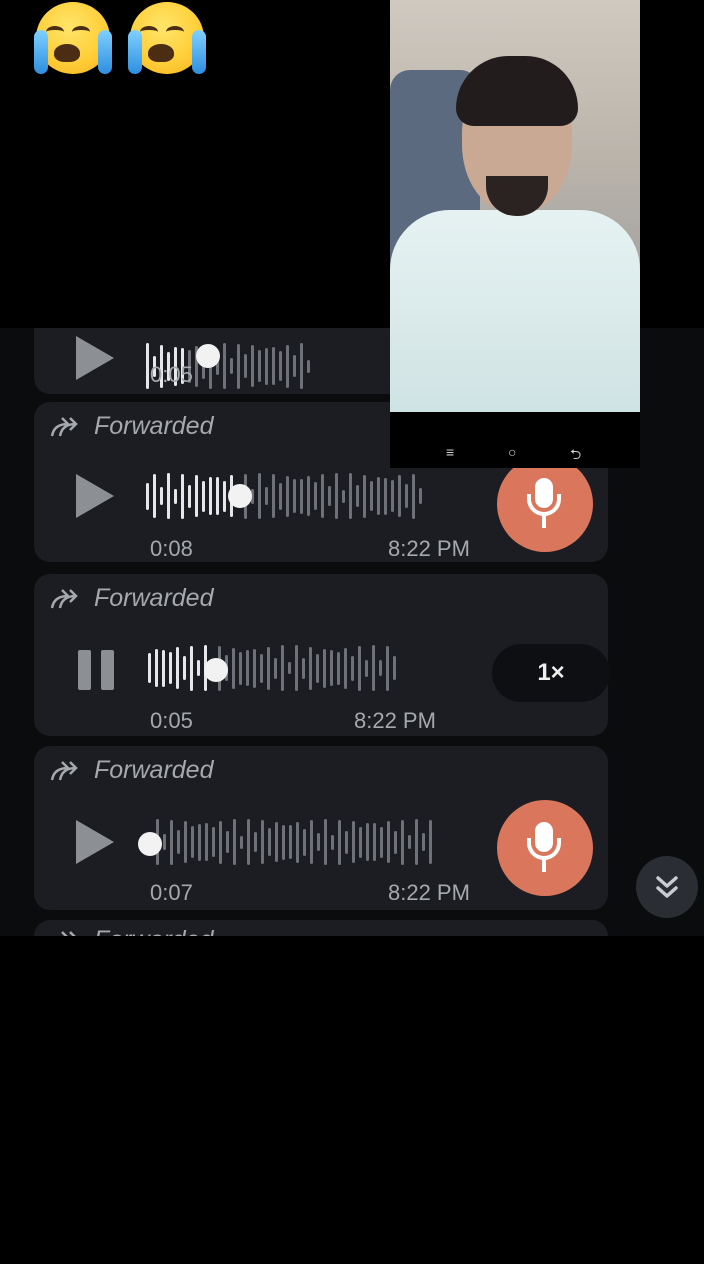 The image size is (704, 1264). I want to click on menu-icon: ≡, so click(450, 452).